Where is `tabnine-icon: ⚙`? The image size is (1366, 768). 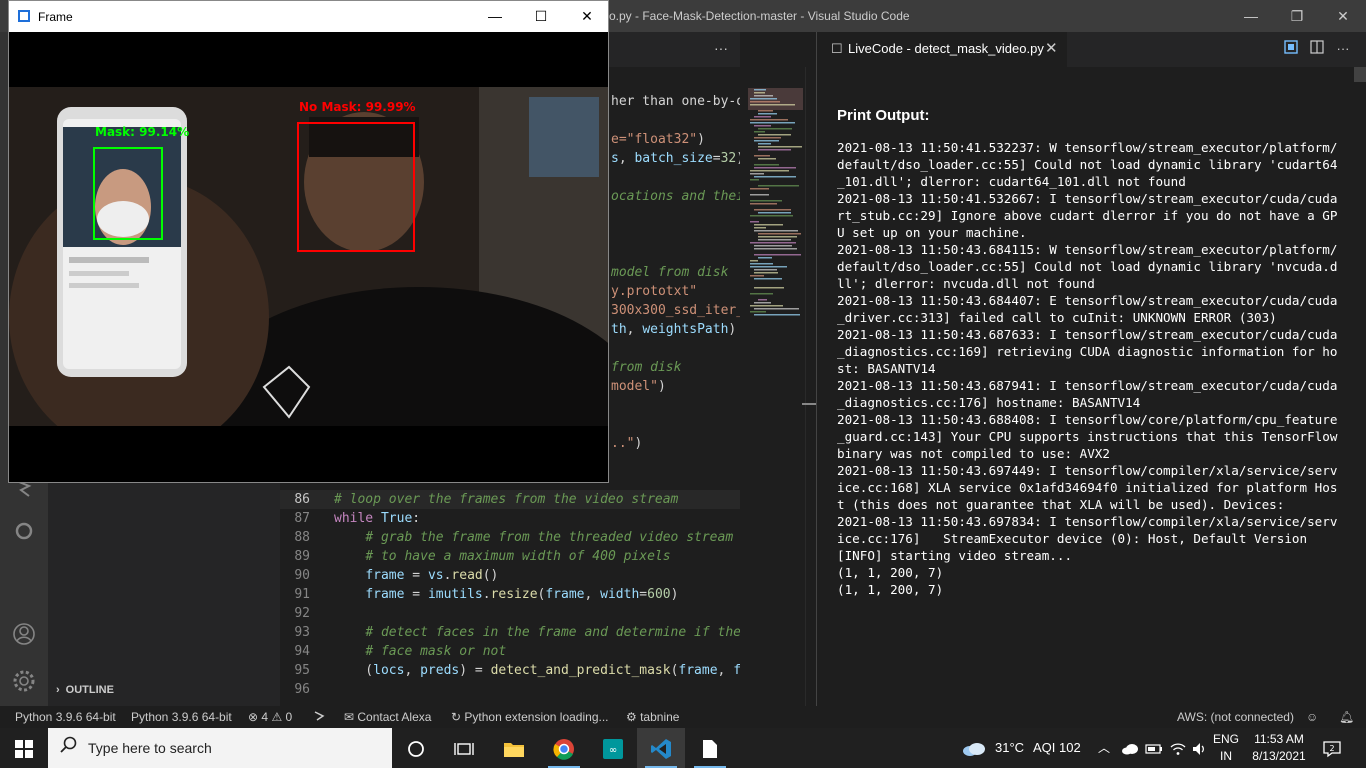
tabnine-icon: ⚙ is located at coordinates (633, 717).